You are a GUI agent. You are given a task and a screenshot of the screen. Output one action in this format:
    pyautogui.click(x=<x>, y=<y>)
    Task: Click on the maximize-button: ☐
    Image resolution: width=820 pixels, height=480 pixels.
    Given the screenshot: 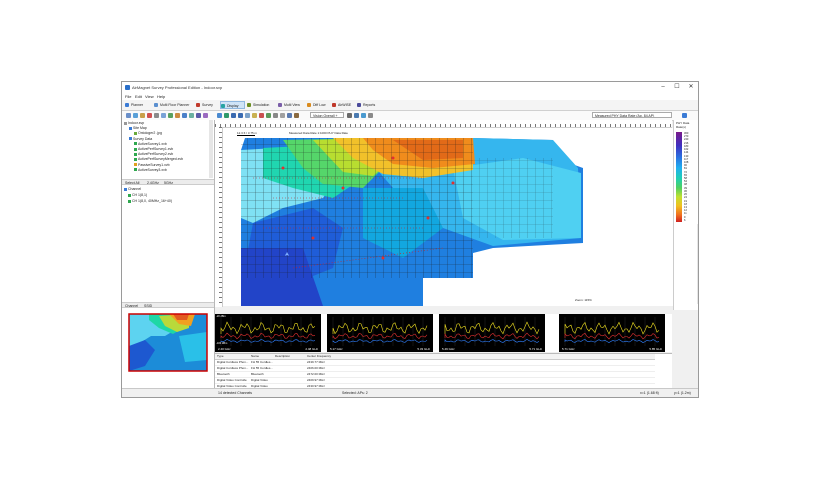 What is the action you would take?
    pyautogui.click(x=677, y=87)
    